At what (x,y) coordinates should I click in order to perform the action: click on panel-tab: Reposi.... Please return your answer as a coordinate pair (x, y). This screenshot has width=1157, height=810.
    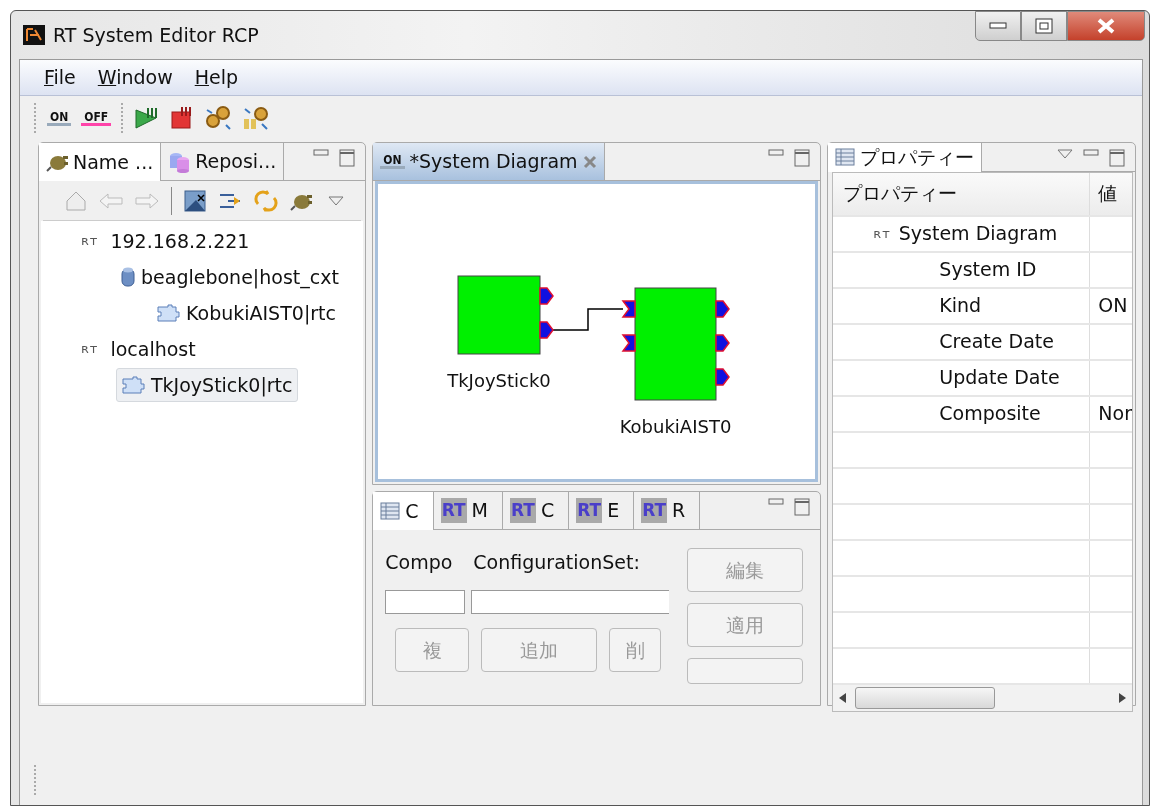
    Looking at the image, I should click on (223, 161).